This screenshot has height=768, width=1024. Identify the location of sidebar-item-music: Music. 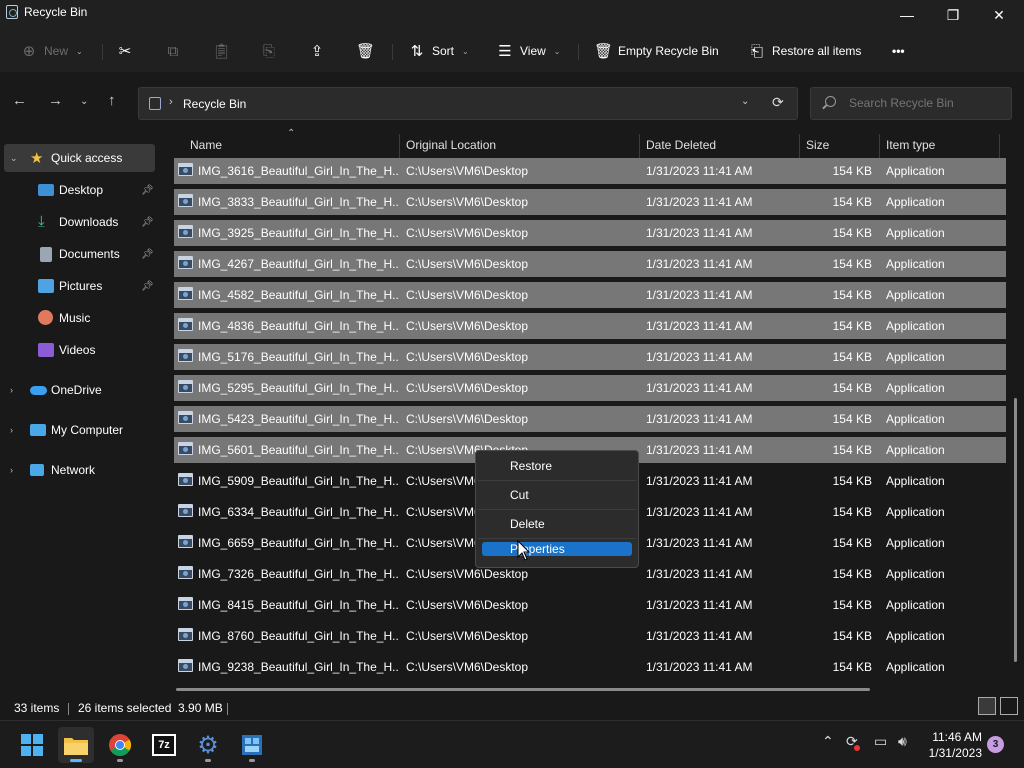
(78, 318).